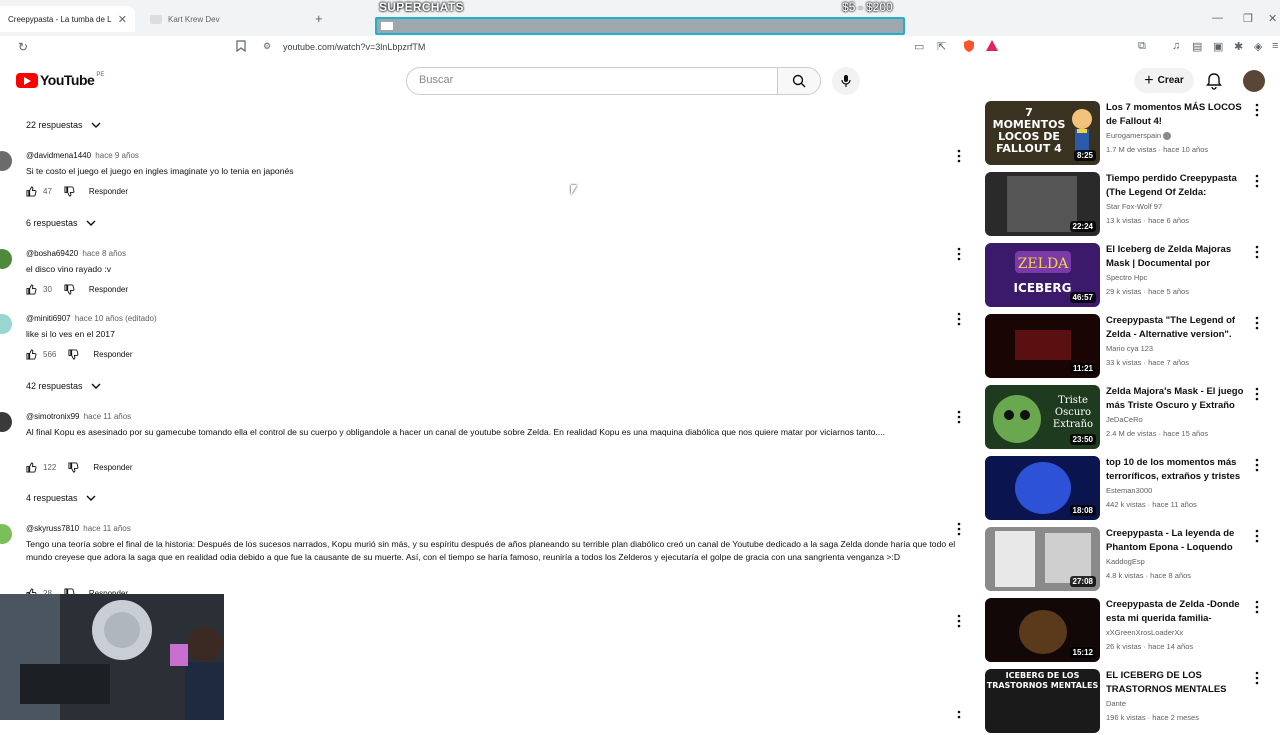  Describe the element at coordinates (116, 318) in the screenshot. I see `comment-time: hace 10 años (editado)` at that location.